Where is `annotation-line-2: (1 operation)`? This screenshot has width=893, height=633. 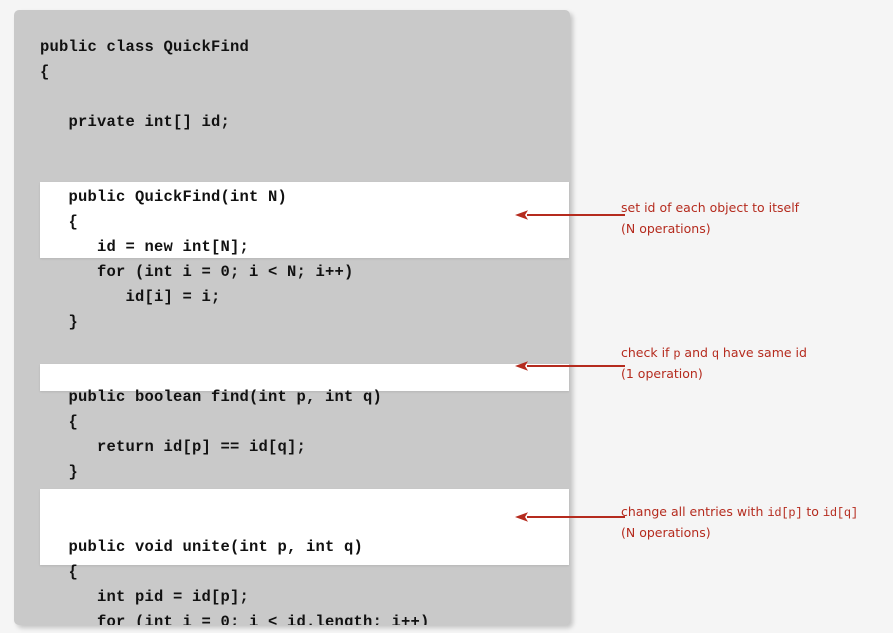 annotation-line-2: (1 operation) is located at coordinates (662, 373).